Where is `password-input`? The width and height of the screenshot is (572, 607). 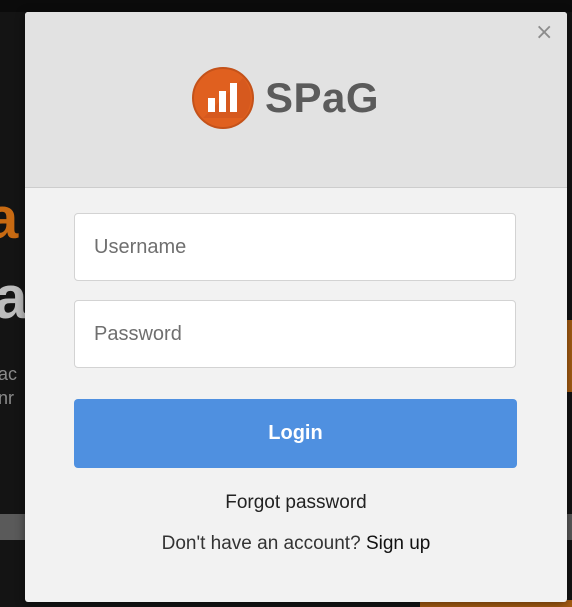 password-input is located at coordinates (295, 334).